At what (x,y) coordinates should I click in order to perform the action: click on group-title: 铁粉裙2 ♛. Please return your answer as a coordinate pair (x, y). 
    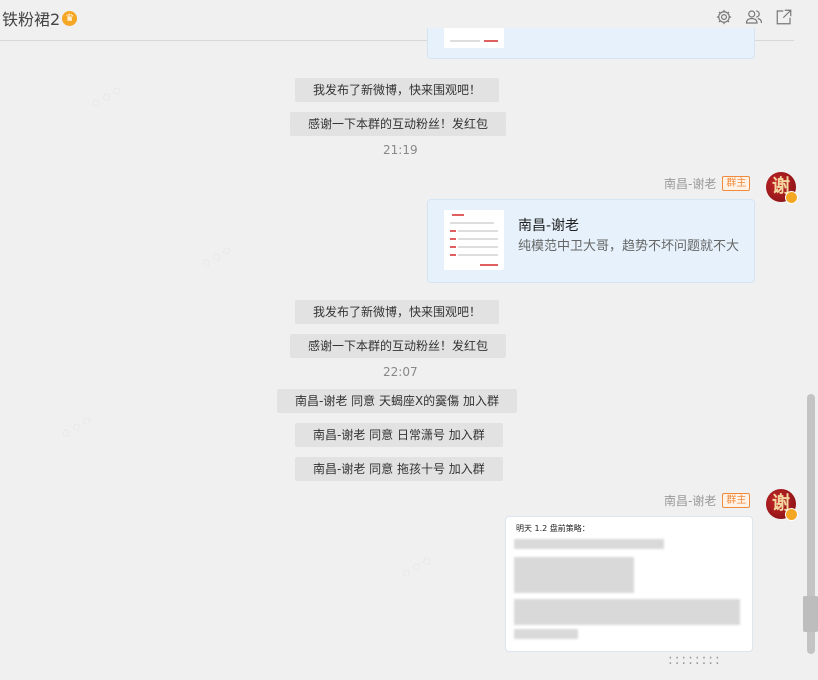
    Looking at the image, I should click on (40, 18).